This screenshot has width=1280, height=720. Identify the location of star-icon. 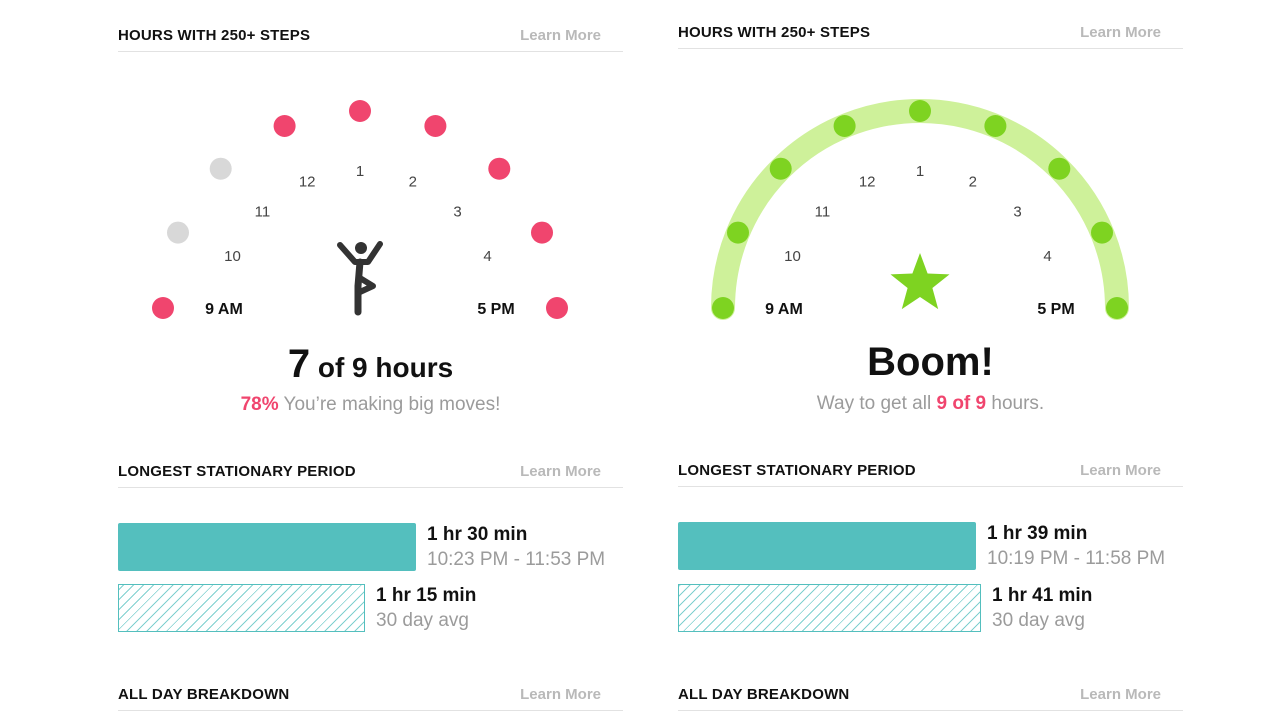
(920, 281).